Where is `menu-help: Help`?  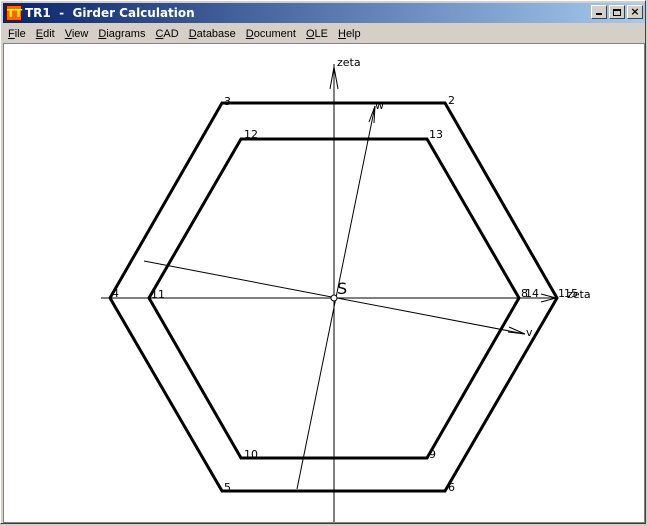 menu-help: Help is located at coordinates (349, 34).